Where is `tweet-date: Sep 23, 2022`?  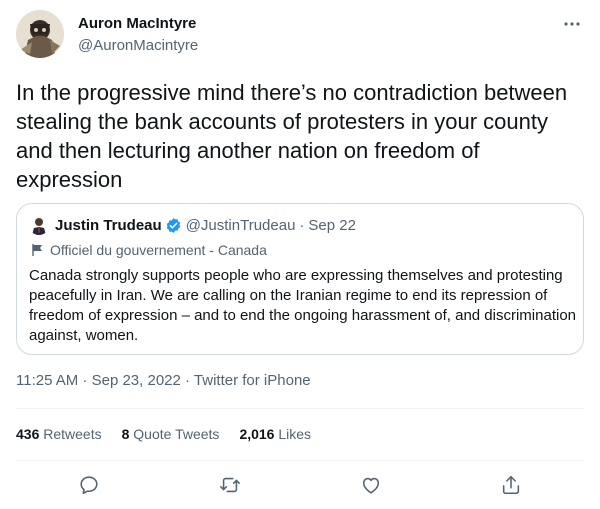
tweet-date: Sep 23, 2022 is located at coordinates (136, 380).